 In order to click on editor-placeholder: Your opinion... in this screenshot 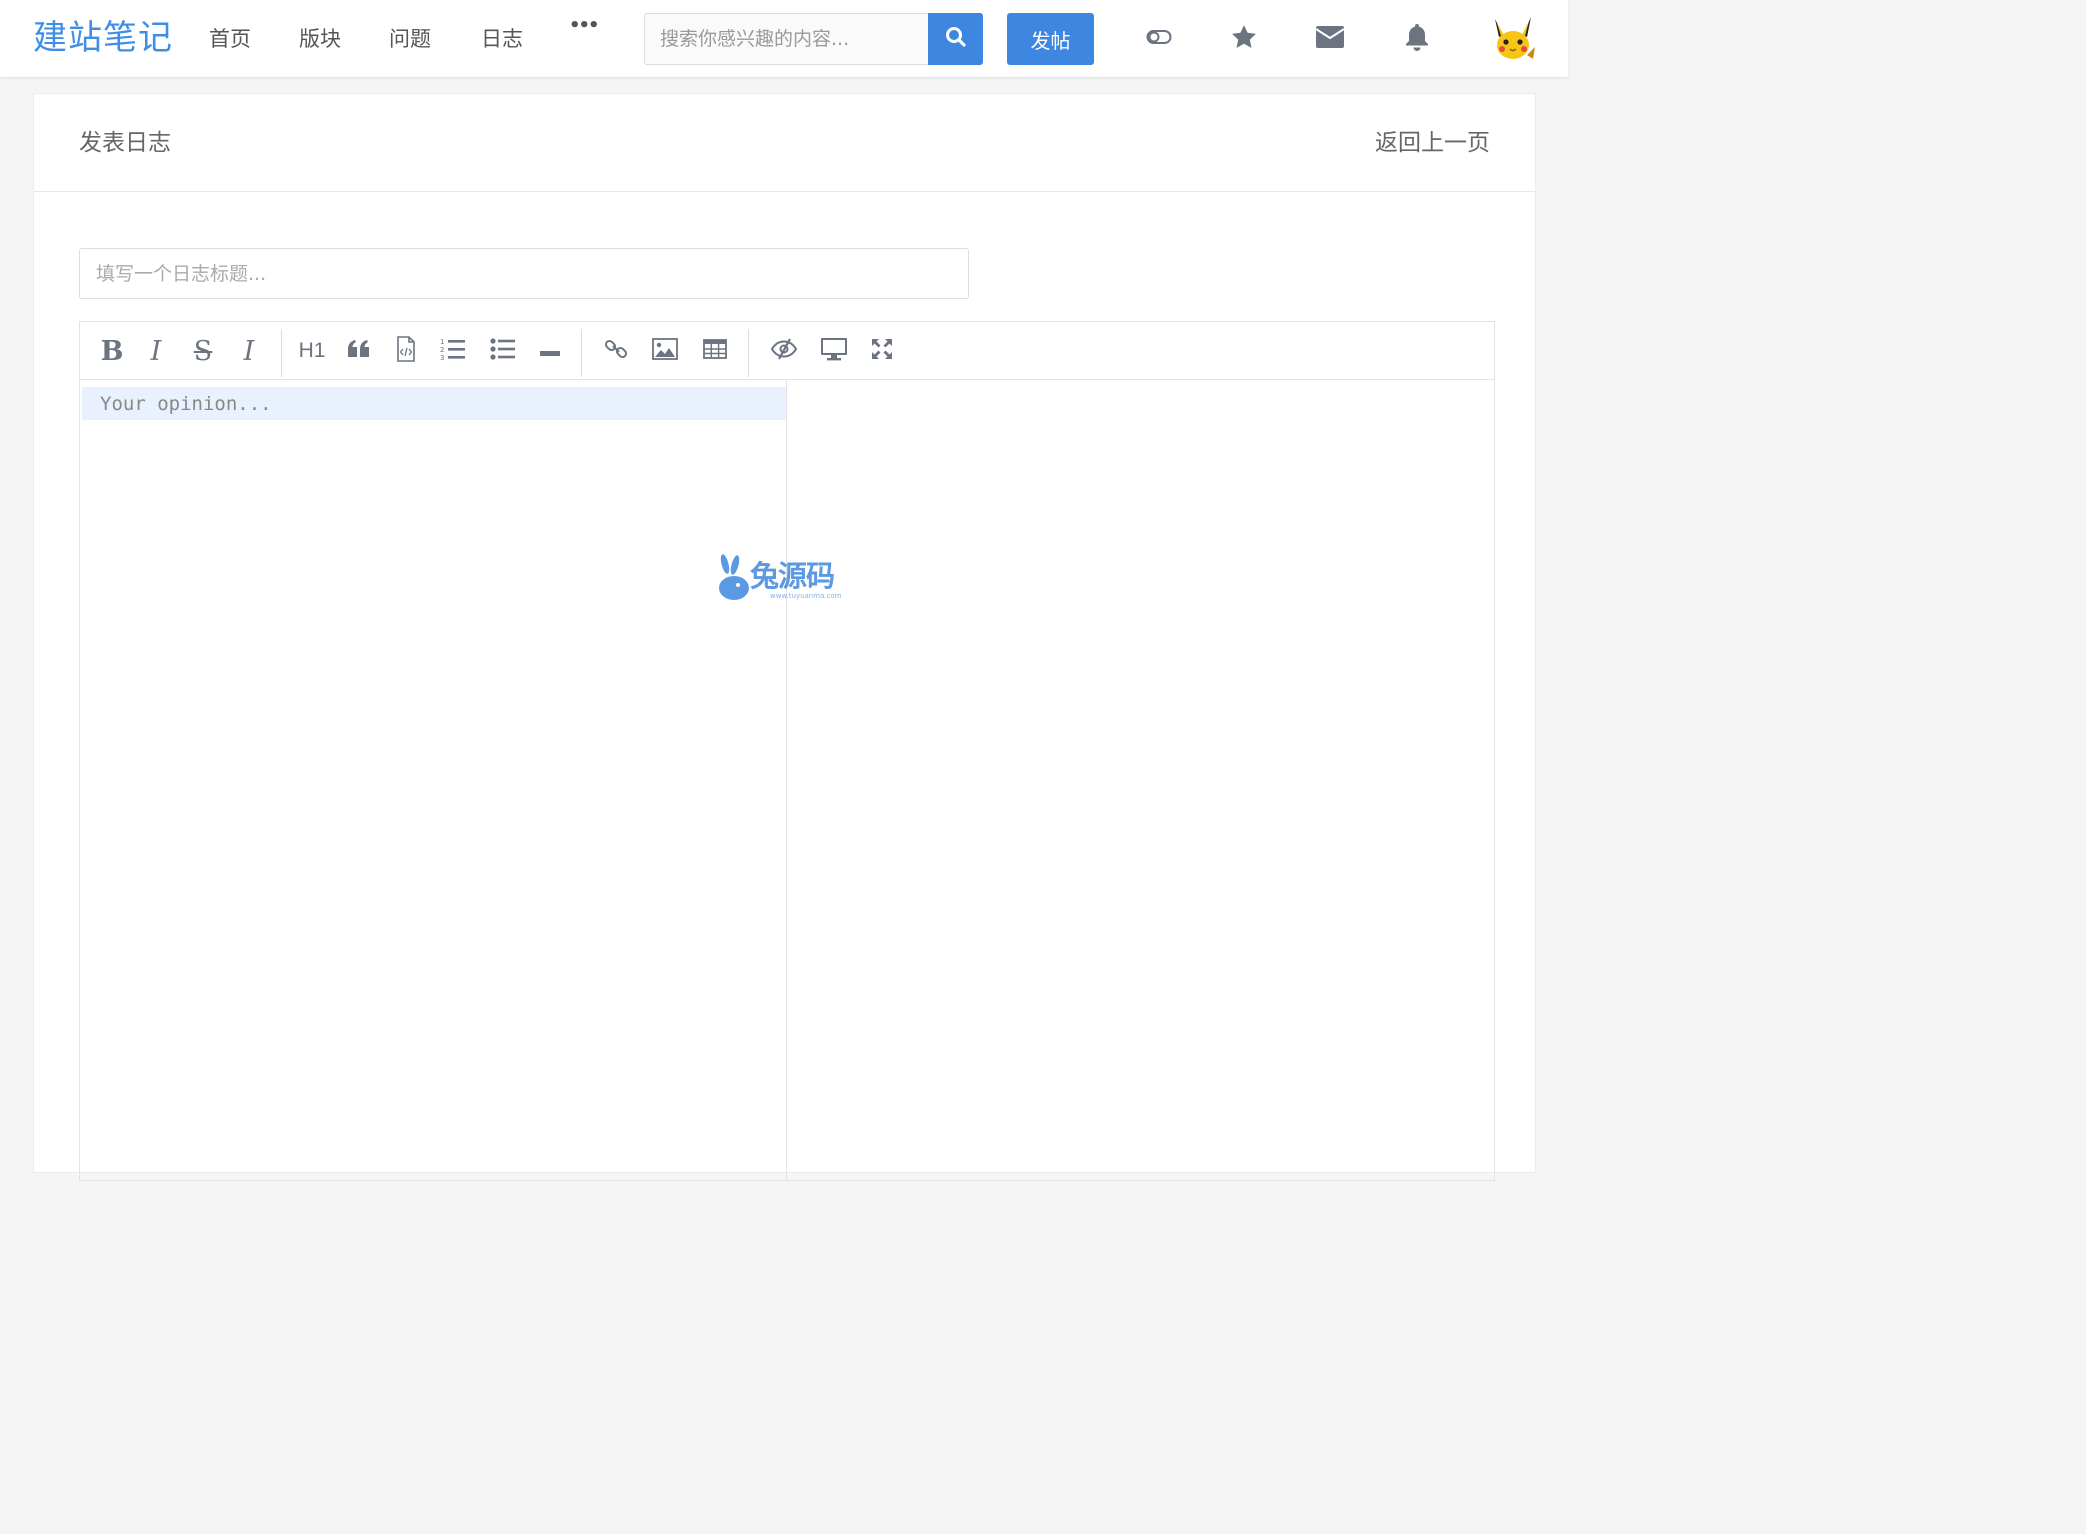, I will do `click(186, 404)`.